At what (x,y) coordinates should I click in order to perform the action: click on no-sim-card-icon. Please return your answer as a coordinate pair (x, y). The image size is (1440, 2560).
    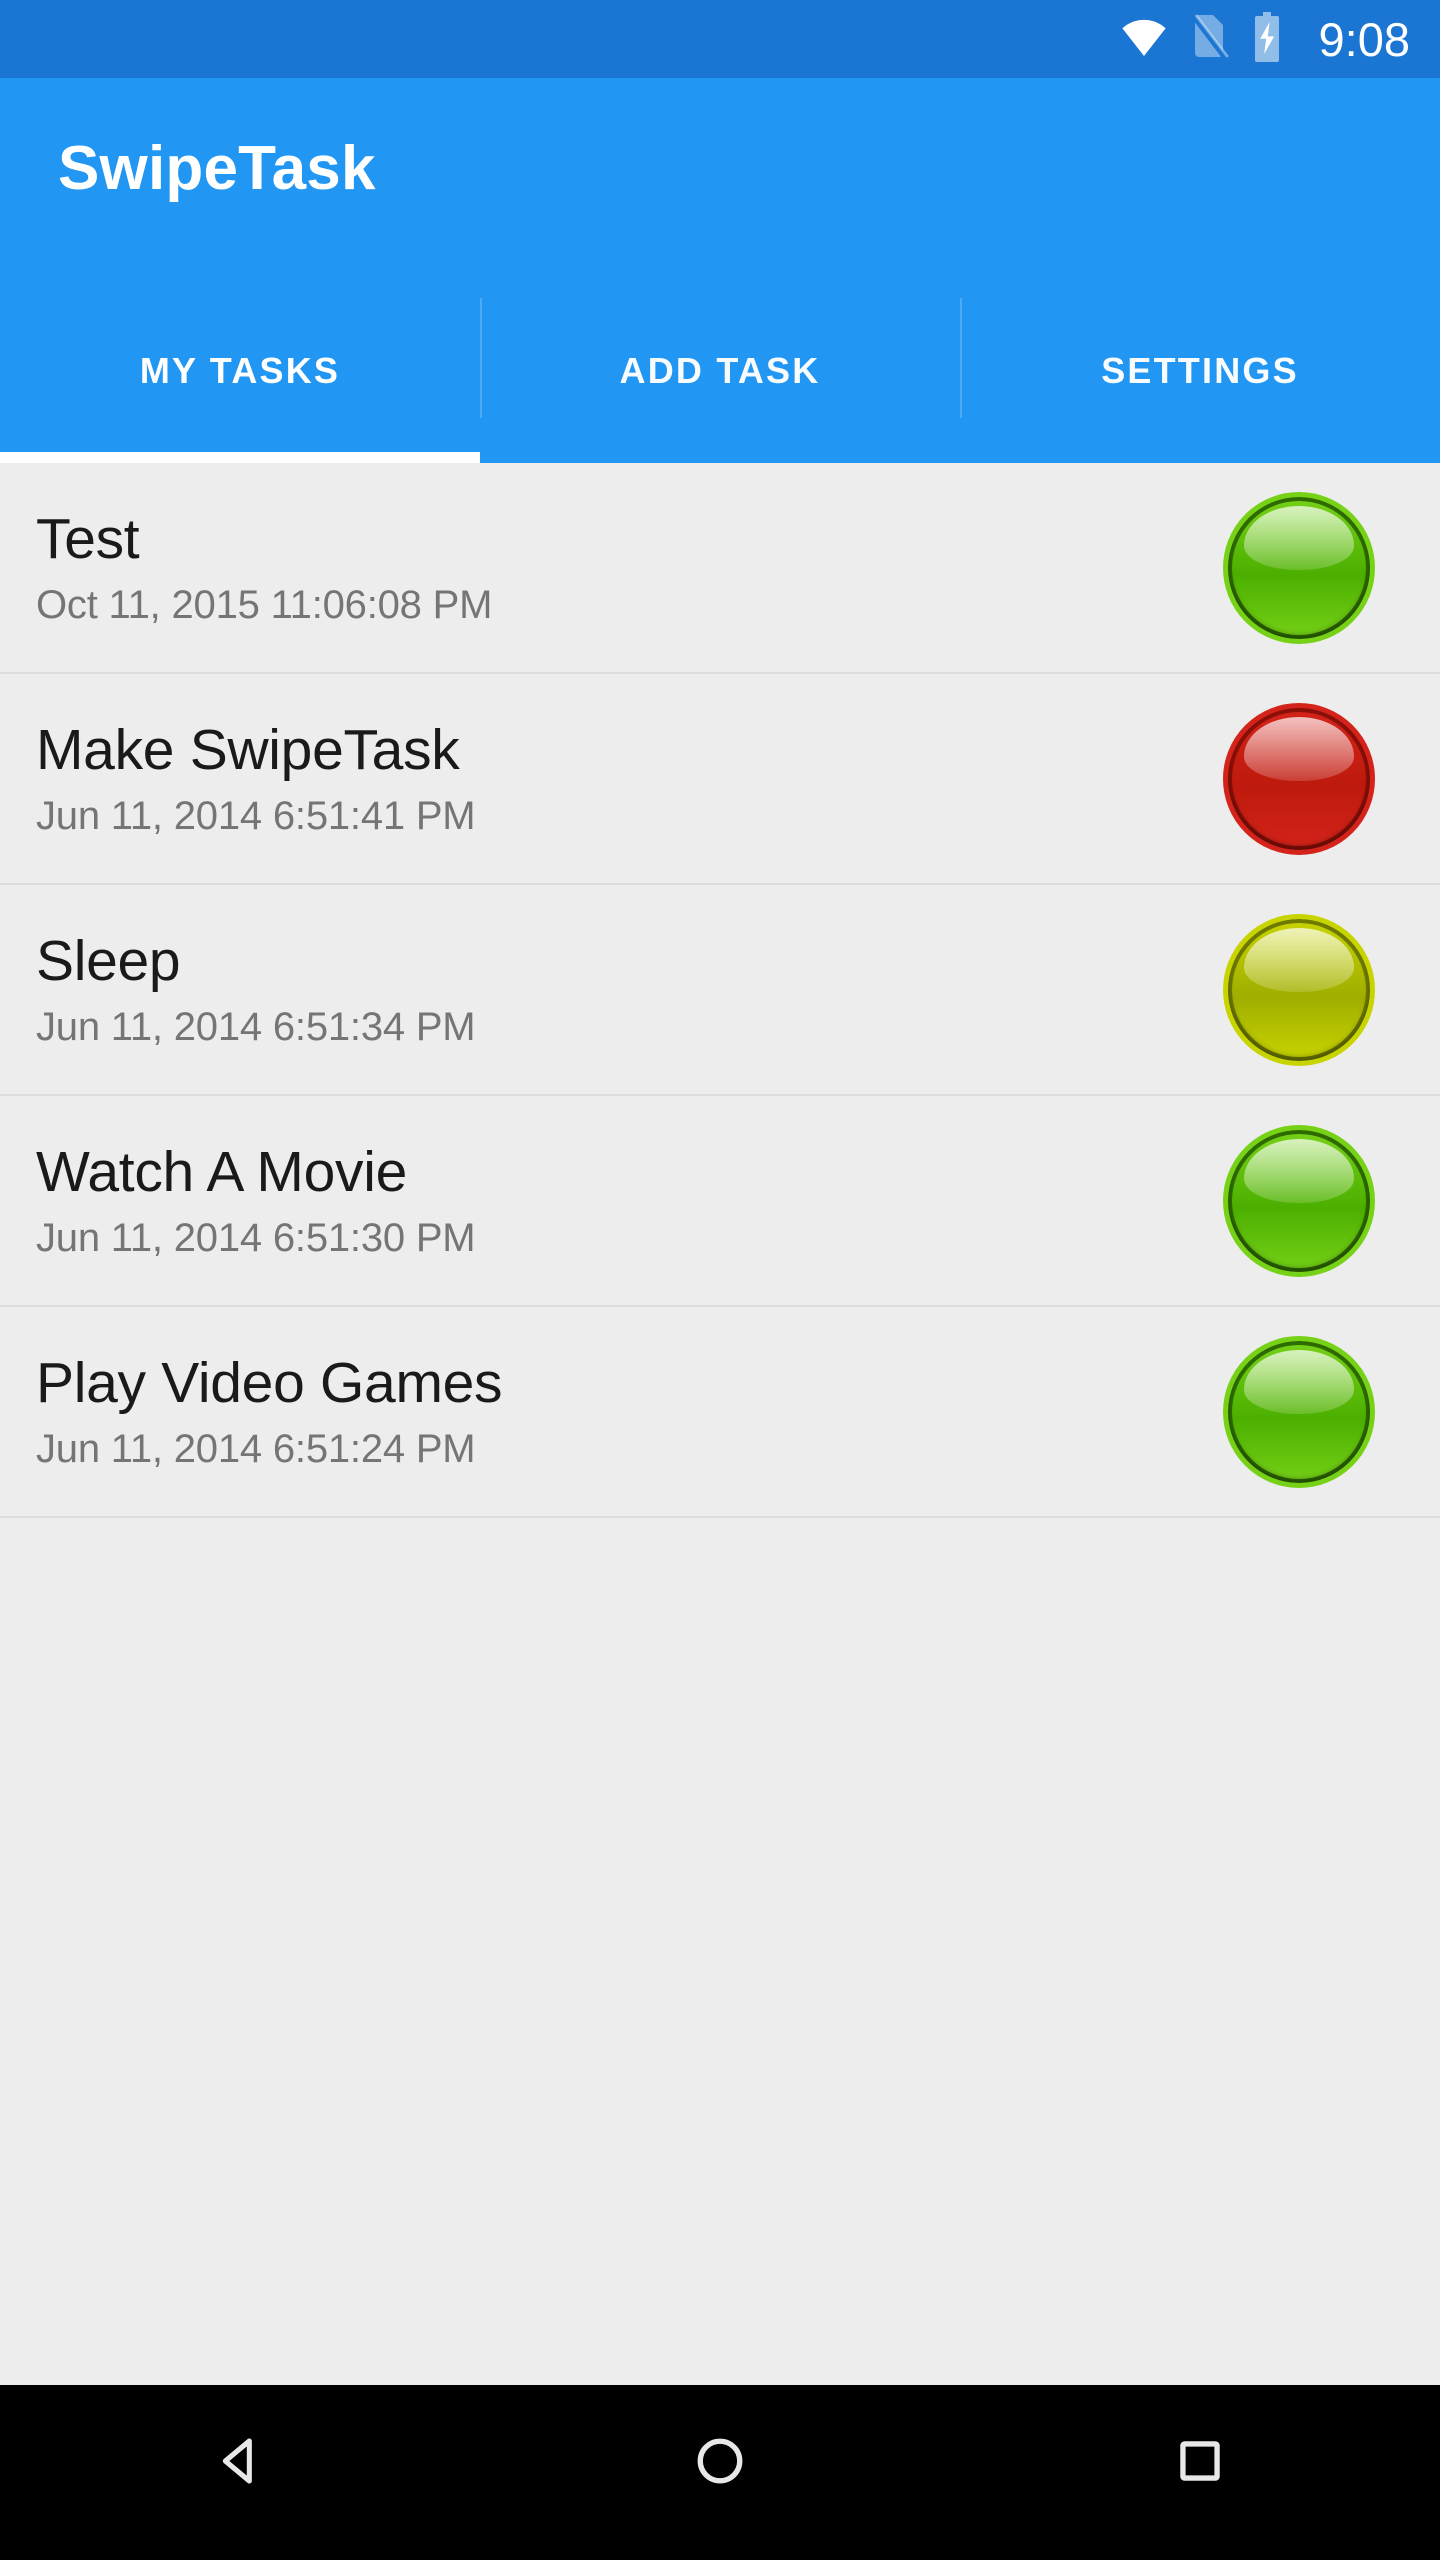
    Looking at the image, I should click on (1209, 39).